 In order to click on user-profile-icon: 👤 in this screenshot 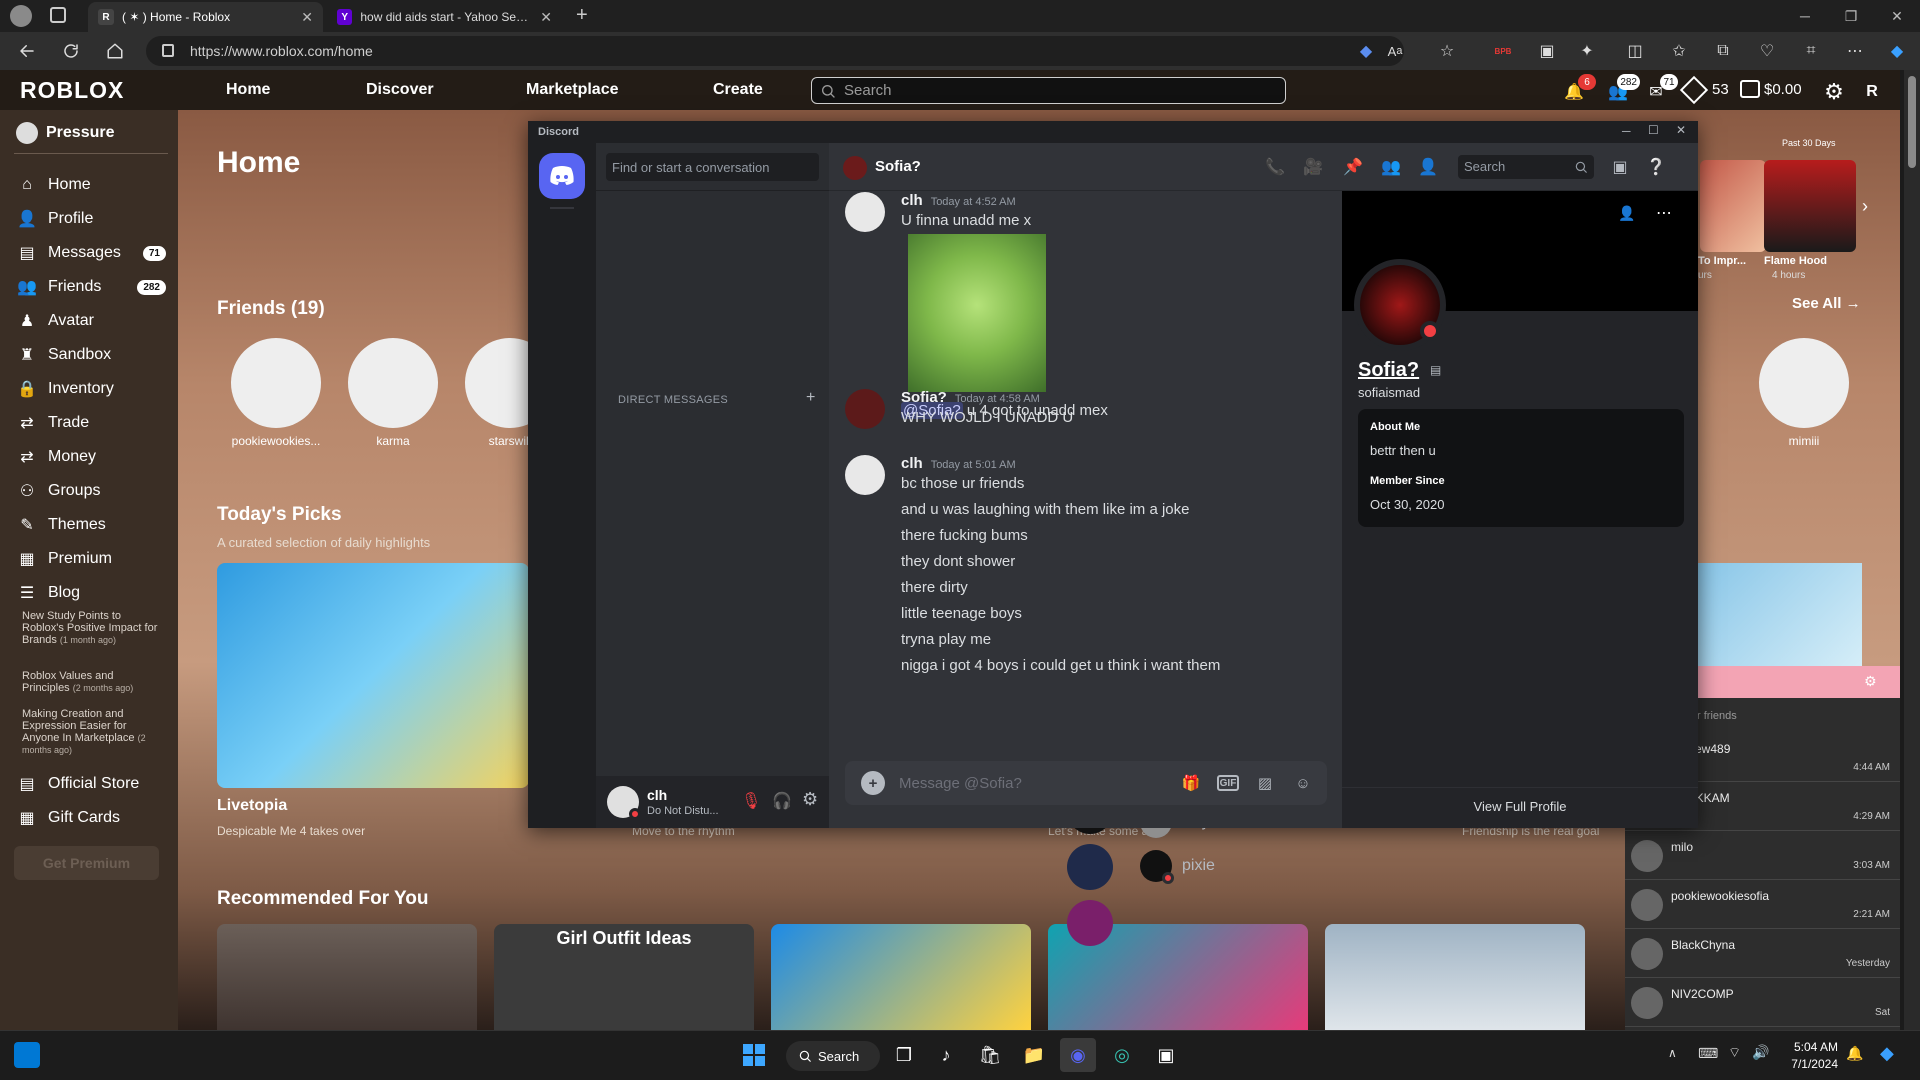, I will do `click(1428, 167)`.